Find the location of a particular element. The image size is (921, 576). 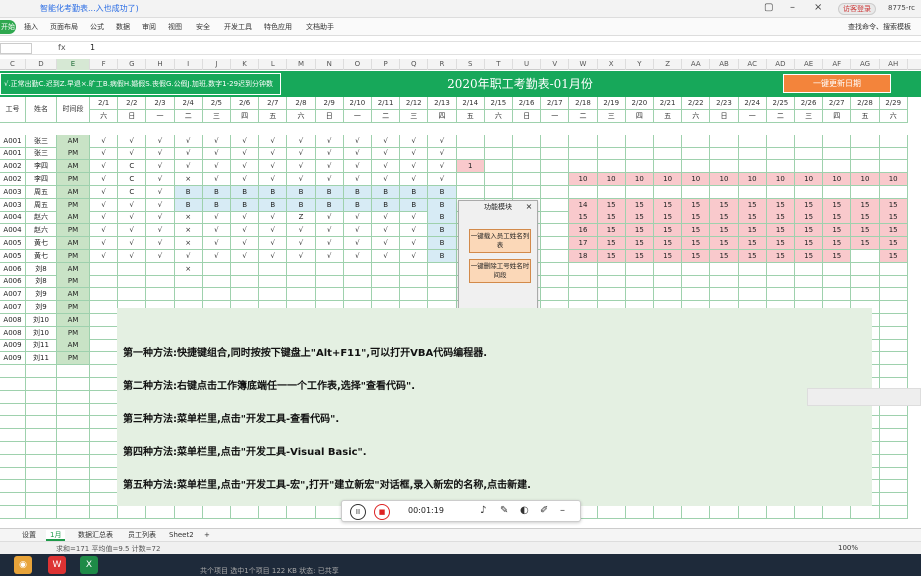

cell-name: 周五 is located at coordinates (41, 192).